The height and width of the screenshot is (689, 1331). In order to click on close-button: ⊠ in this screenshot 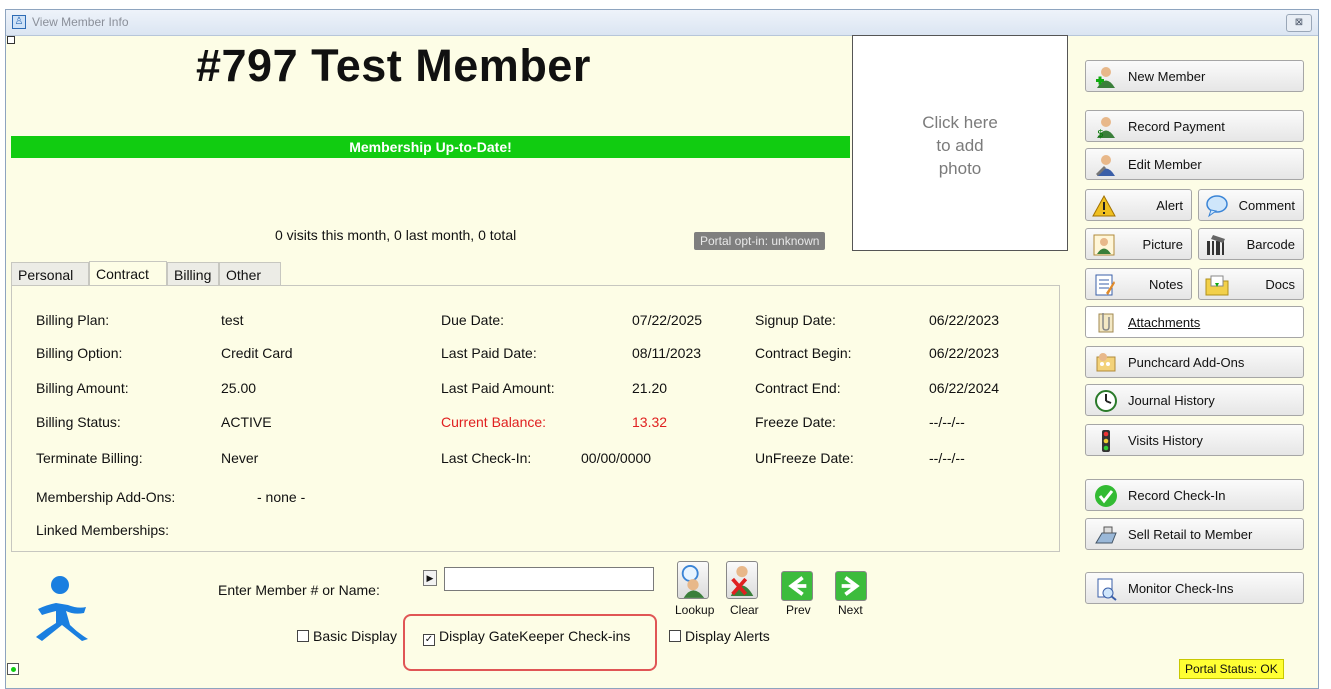, I will do `click(1299, 23)`.